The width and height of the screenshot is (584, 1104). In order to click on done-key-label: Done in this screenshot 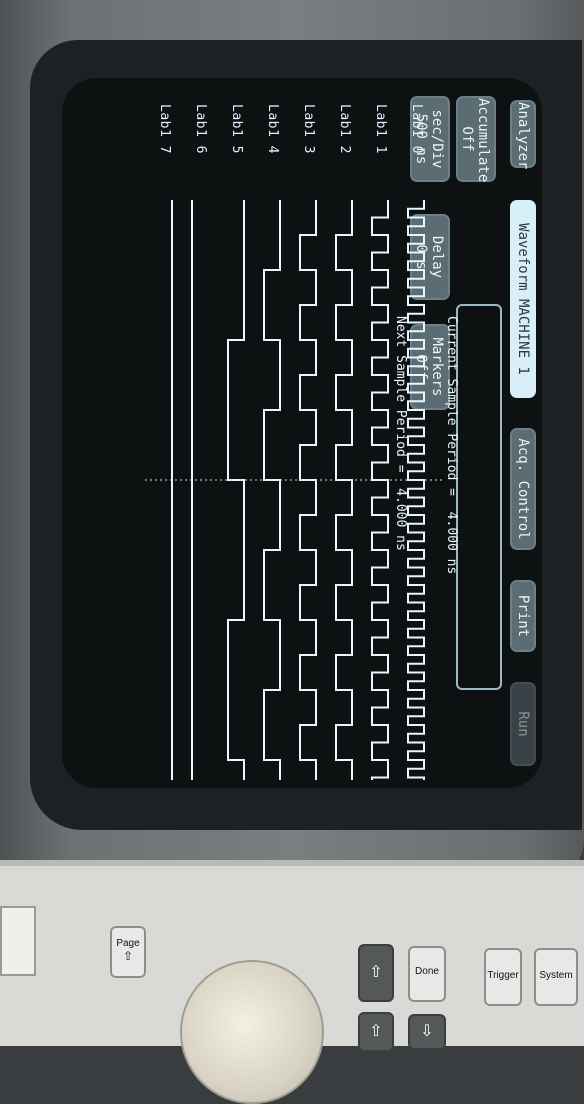, I will do `click(427, 971)`.